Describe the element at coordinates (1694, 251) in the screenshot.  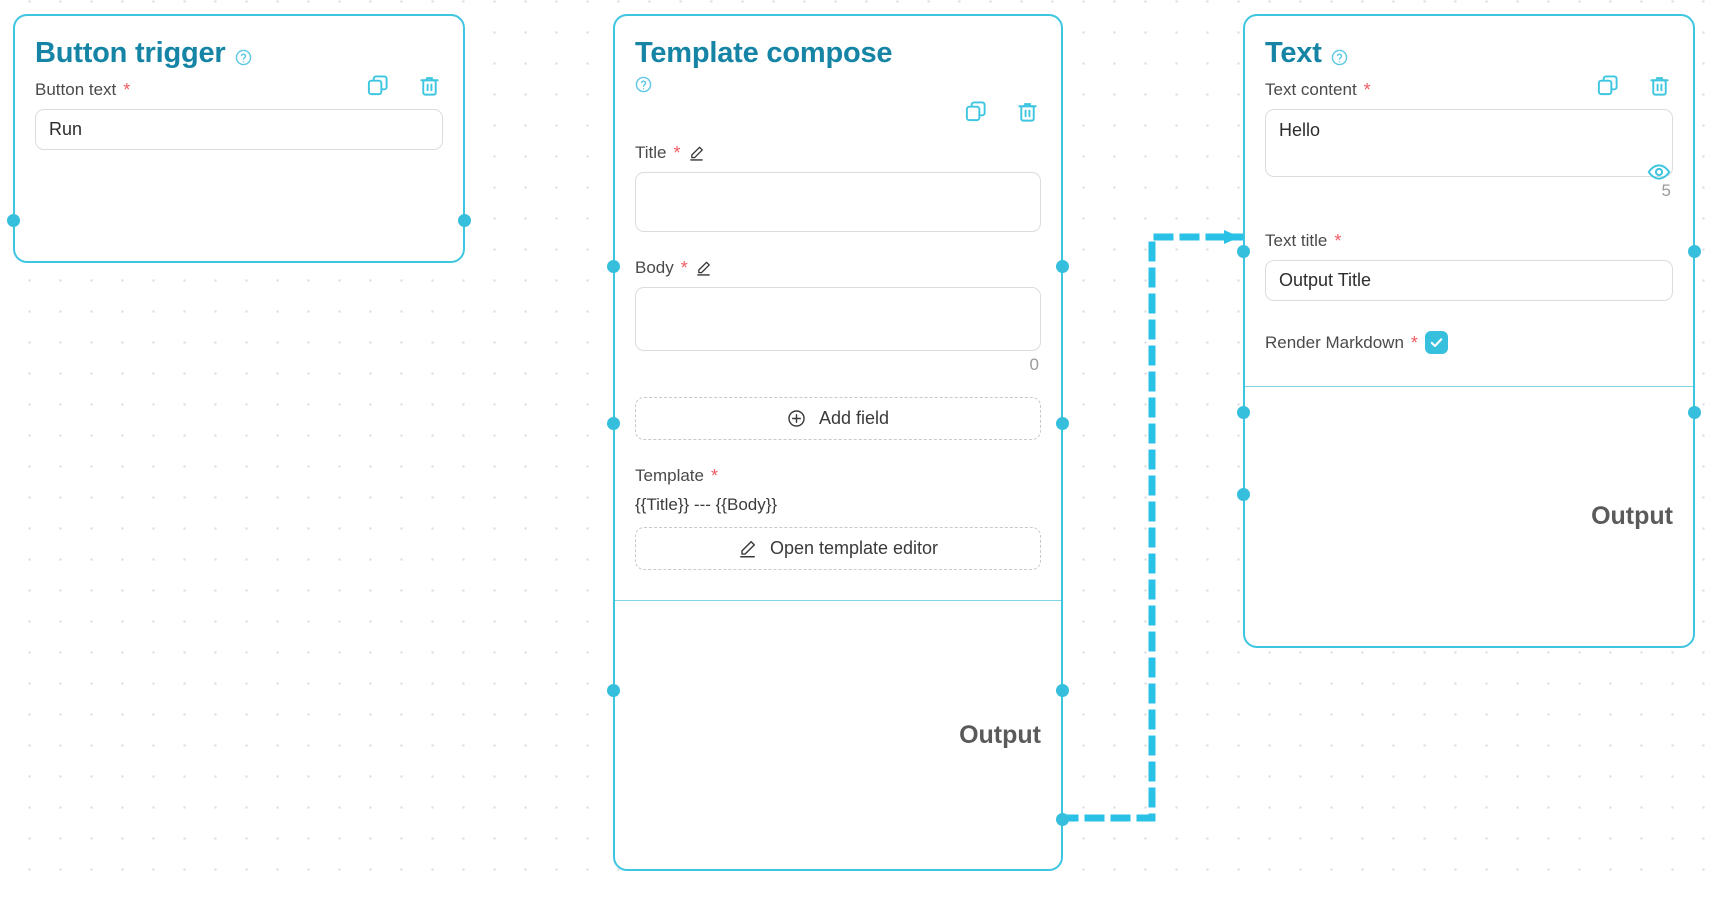
I see `port-output-text-content` at that location.